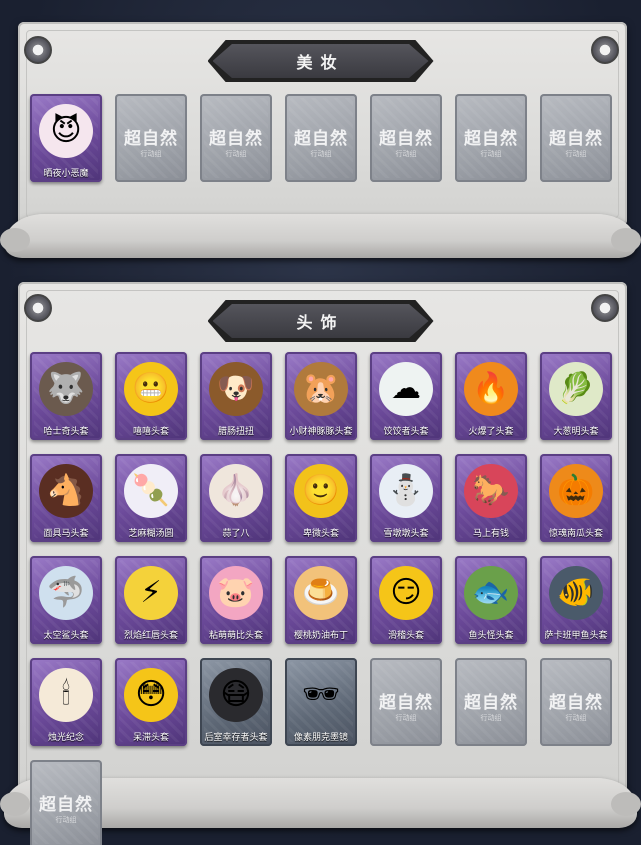 This screenshot has height=845, width=641. I want to click on item-slot: 😳 呆滞头套, so click(151, 702).